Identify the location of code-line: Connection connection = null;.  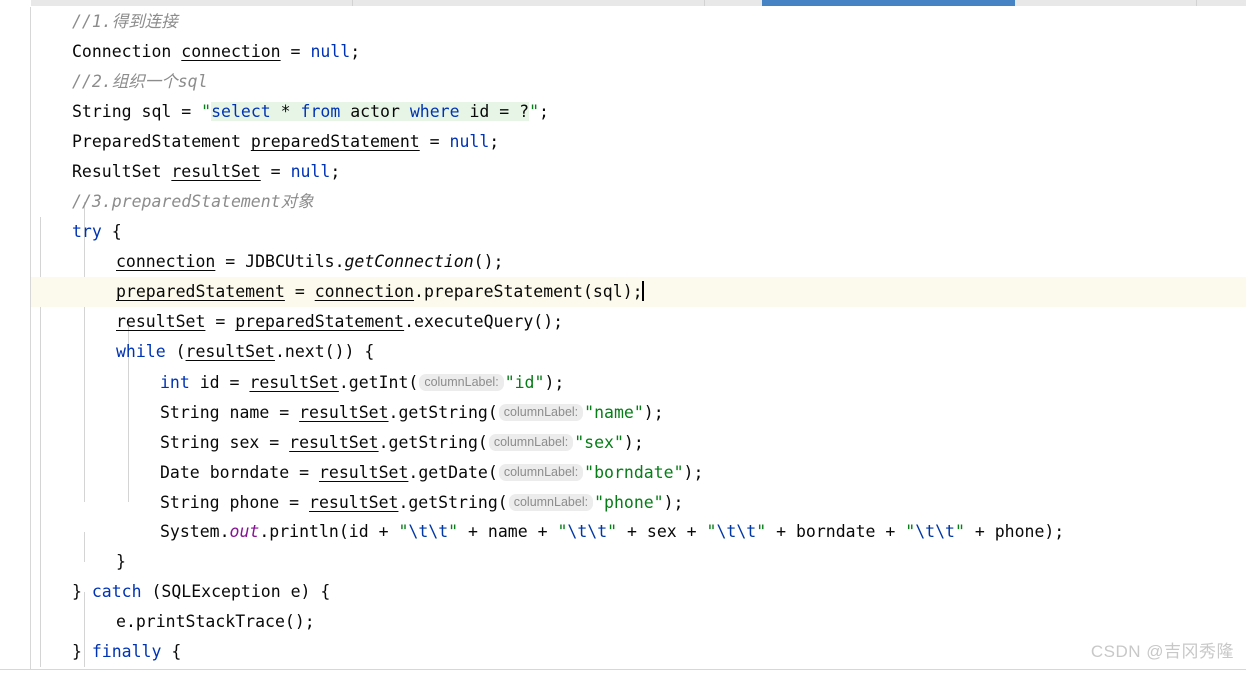
(639, 52).